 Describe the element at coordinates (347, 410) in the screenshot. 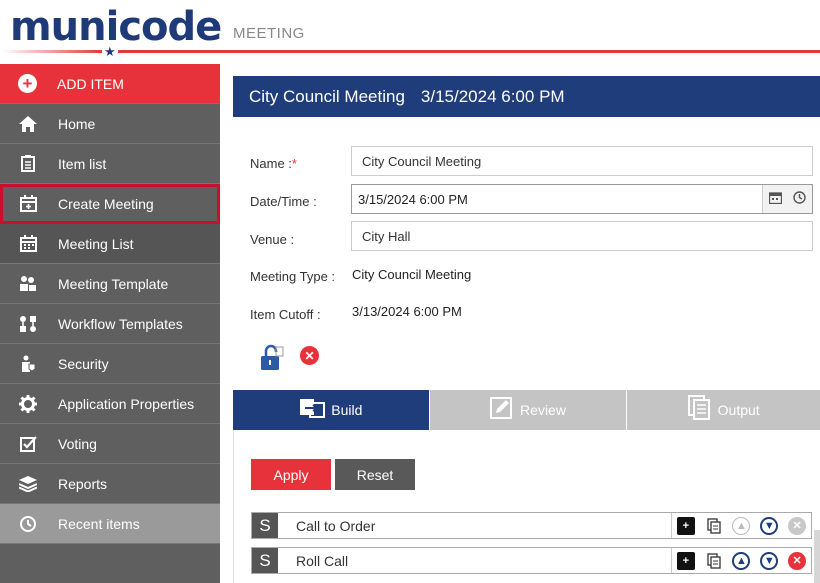

I see `tab-label: Build` at that location.